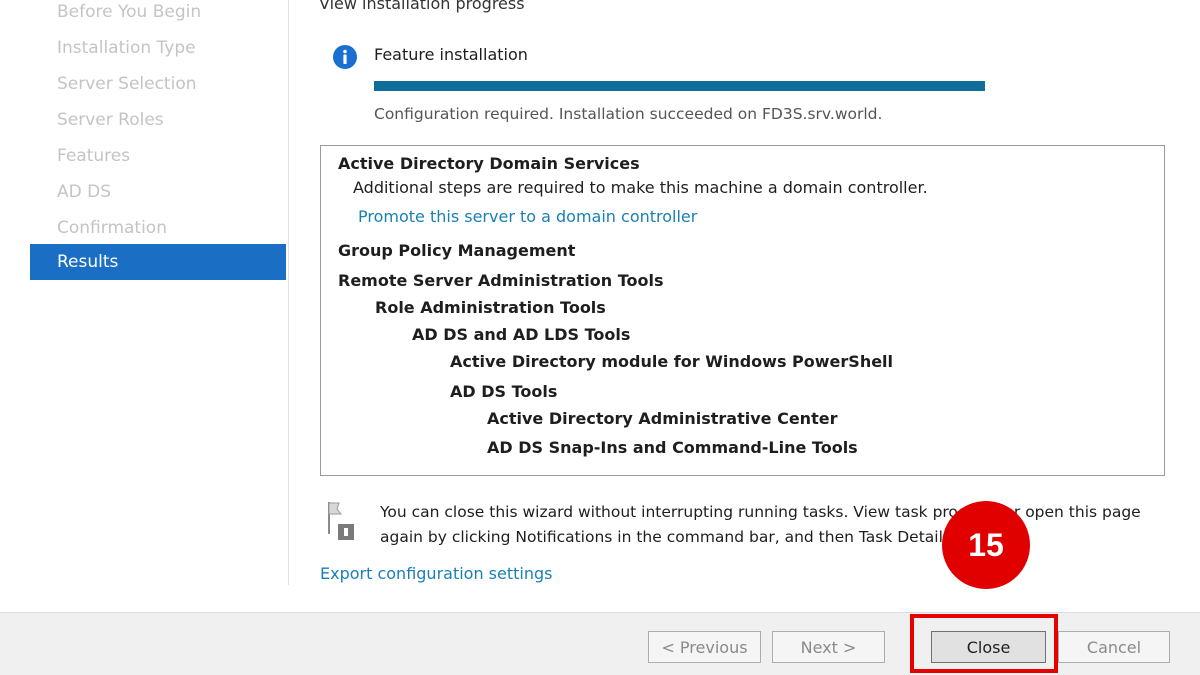 The image size is (1200, 675). Describe the element at coordinates (451, 54) in the screenshot. I see `feature-installation-label: Feature installation` at that location.